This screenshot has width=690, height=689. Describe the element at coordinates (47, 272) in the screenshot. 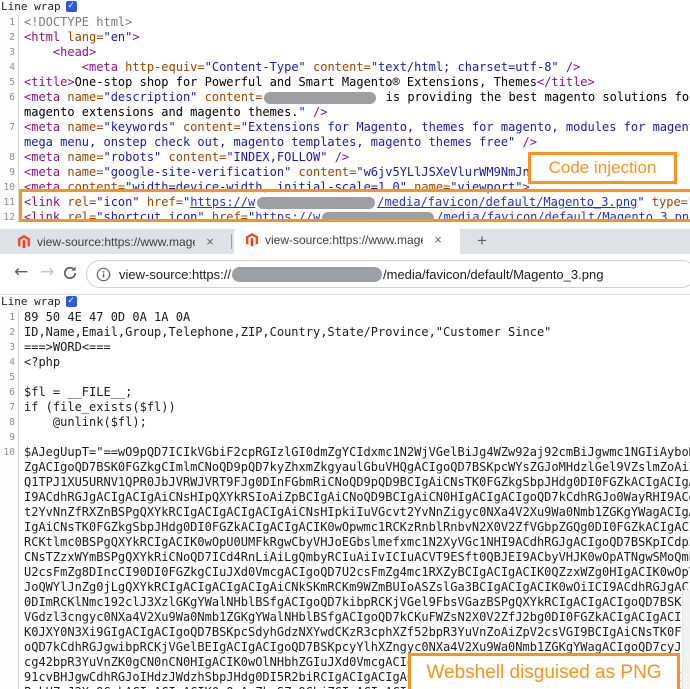

I see `forward-button-disabled: →` at that location.